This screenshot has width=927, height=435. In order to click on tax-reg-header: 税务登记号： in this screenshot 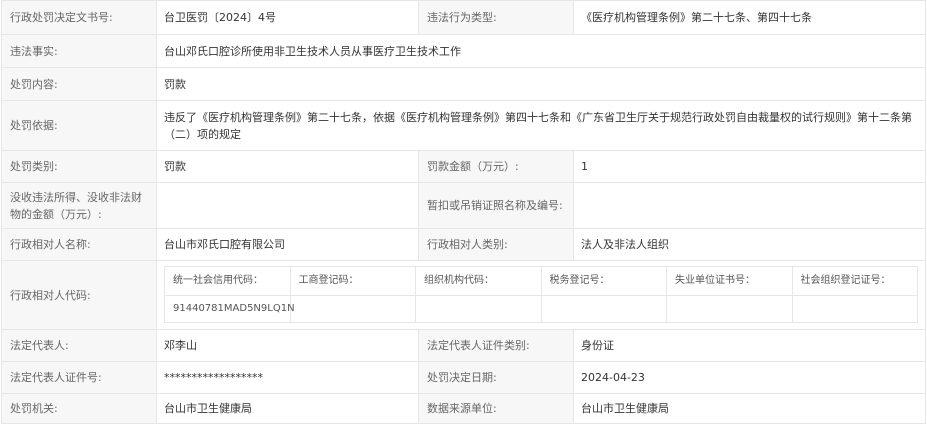, I will do `click(603, 281)`.